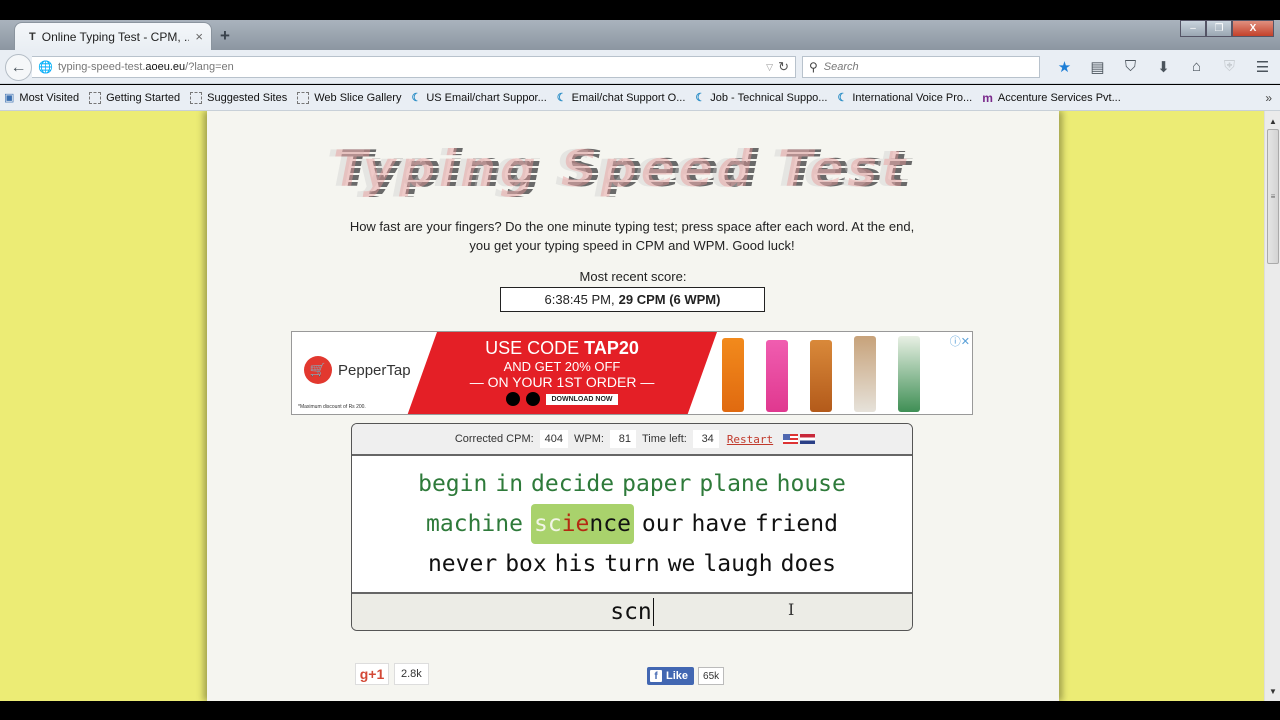 Image resolution: width=1280 pixels, height=720 pixels. I want to click on corrected-cpm-value: 404, so click(554, 439).